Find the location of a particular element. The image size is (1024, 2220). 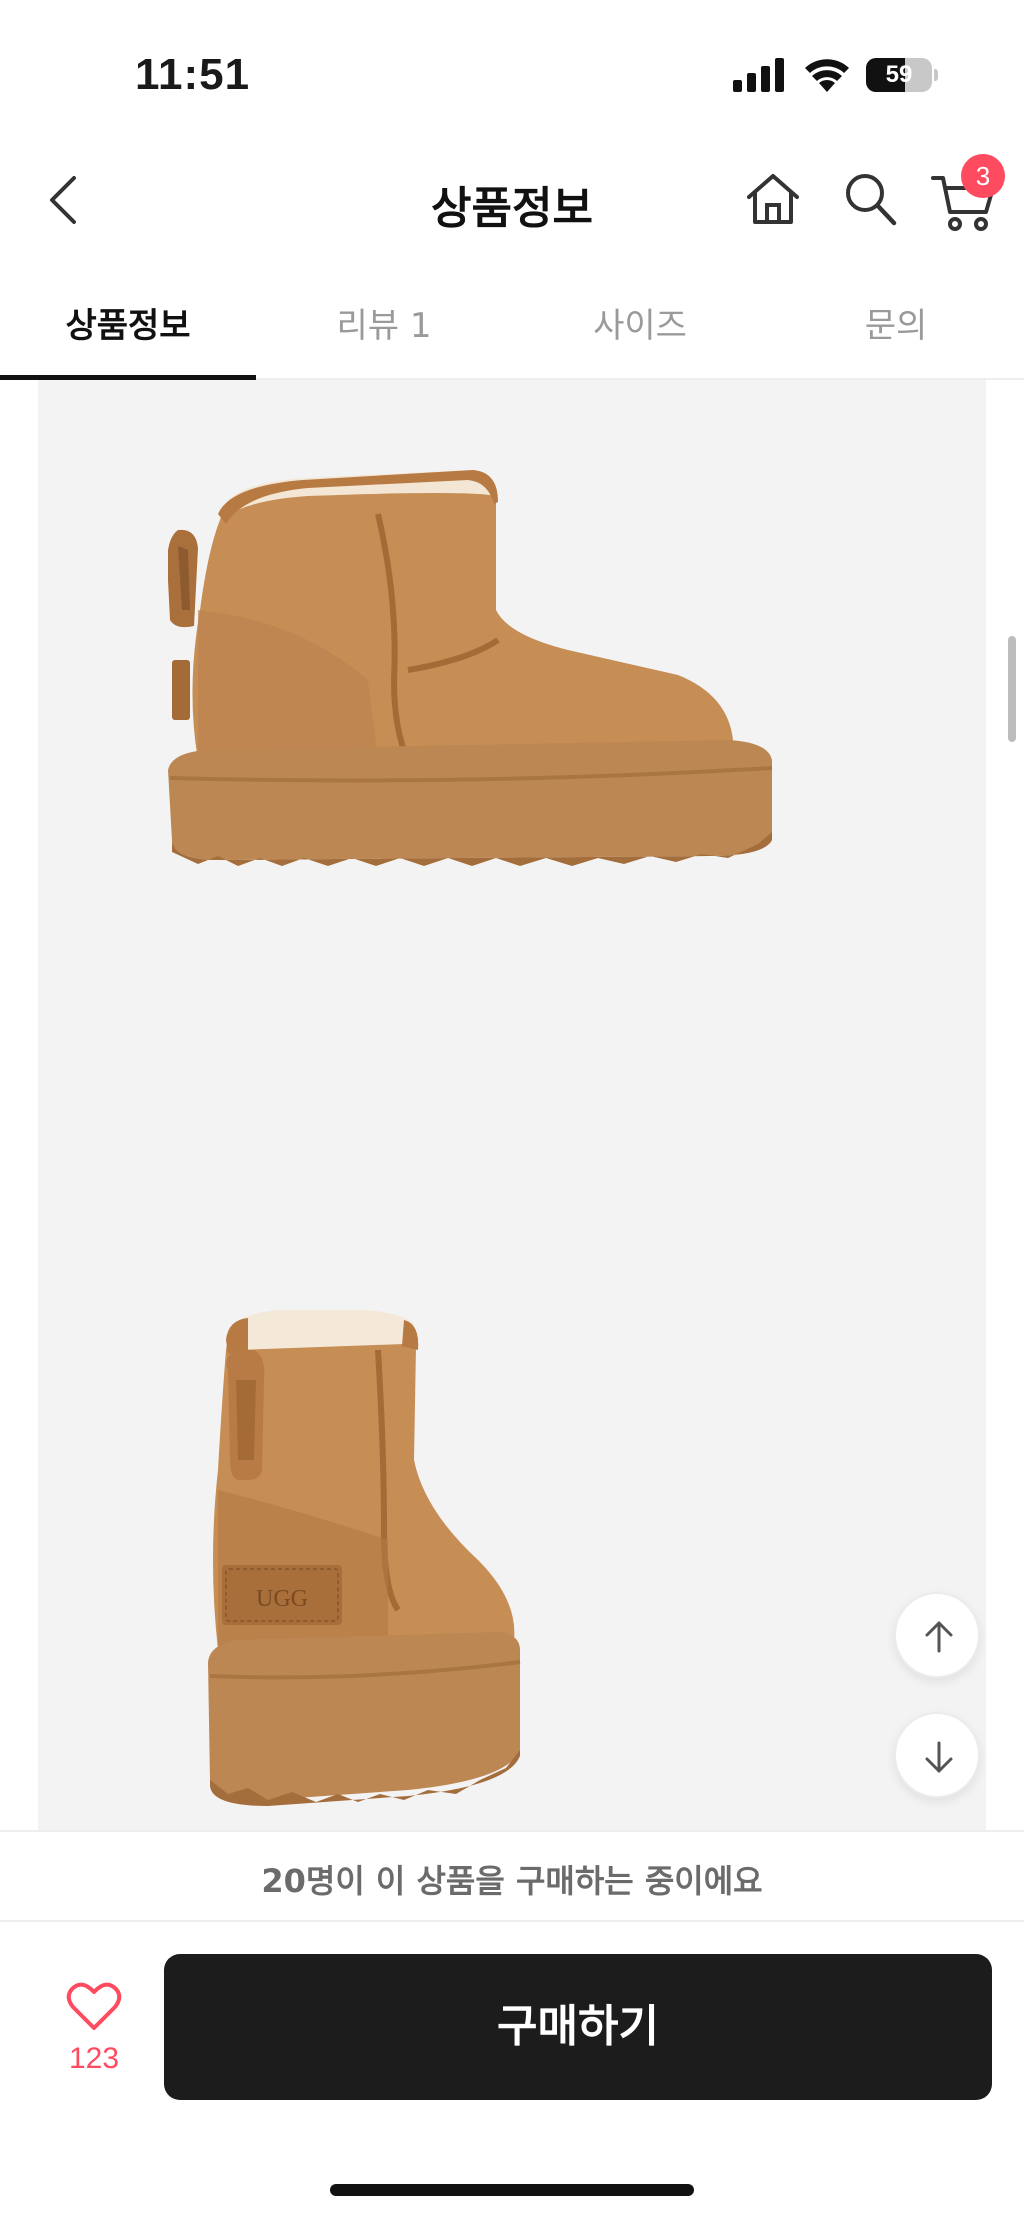

status-time: 11:51 is located at coordinates (193, 74).